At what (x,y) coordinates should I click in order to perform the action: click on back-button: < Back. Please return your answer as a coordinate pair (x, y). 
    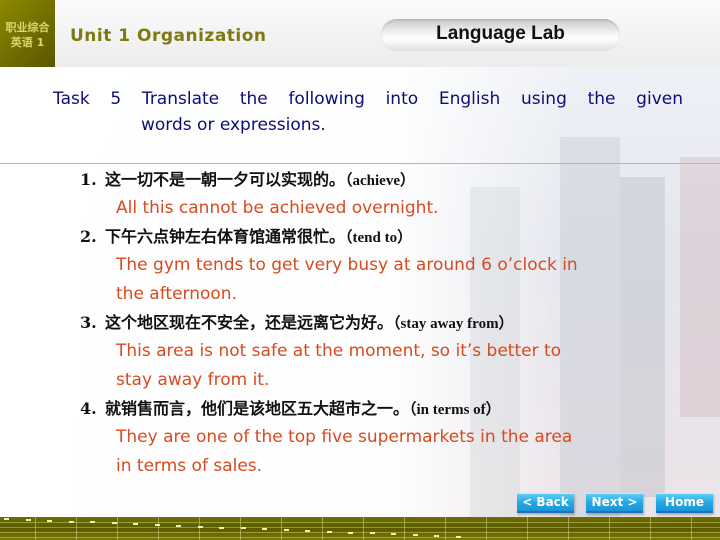
    Looking at the image, I should click on (545, 503).